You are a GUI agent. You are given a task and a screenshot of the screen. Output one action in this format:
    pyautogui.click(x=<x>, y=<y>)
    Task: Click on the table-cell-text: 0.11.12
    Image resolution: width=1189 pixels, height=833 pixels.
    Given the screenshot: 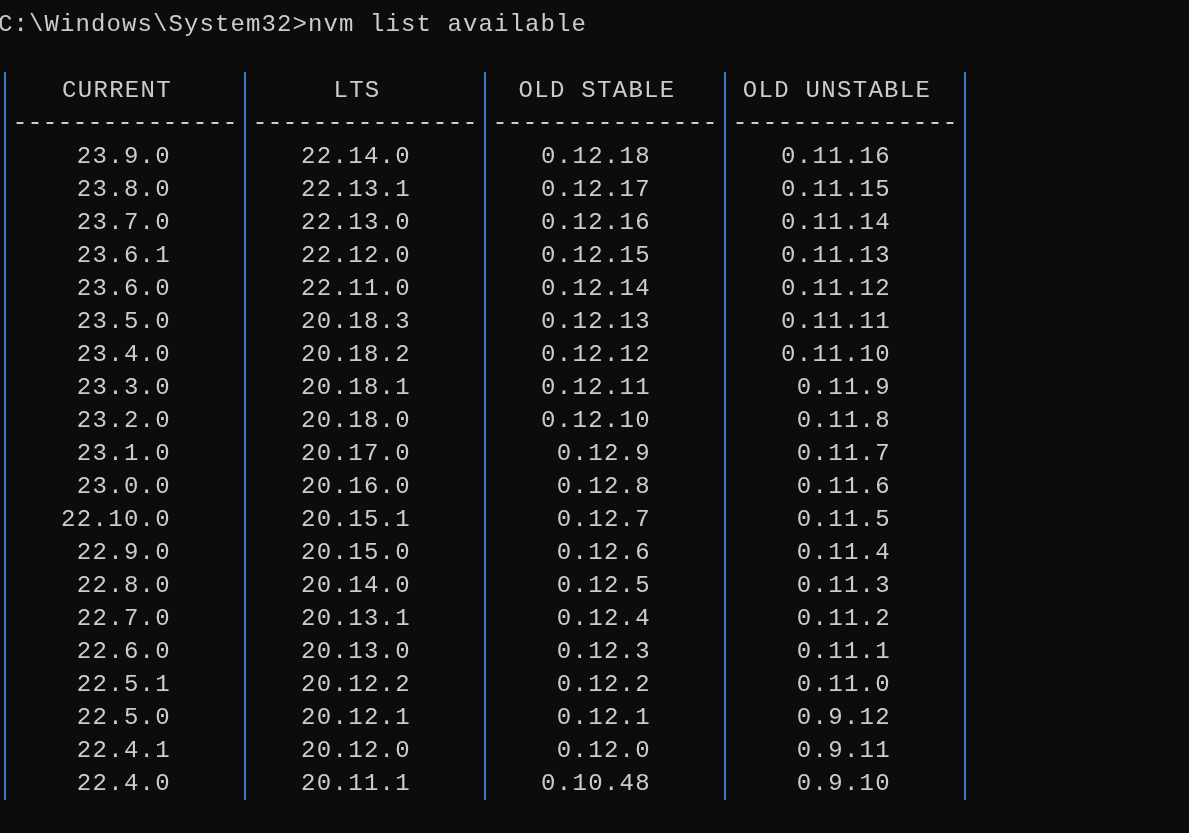 What is the action you would take?
    pyautogui.click(x=836, y=289)
    